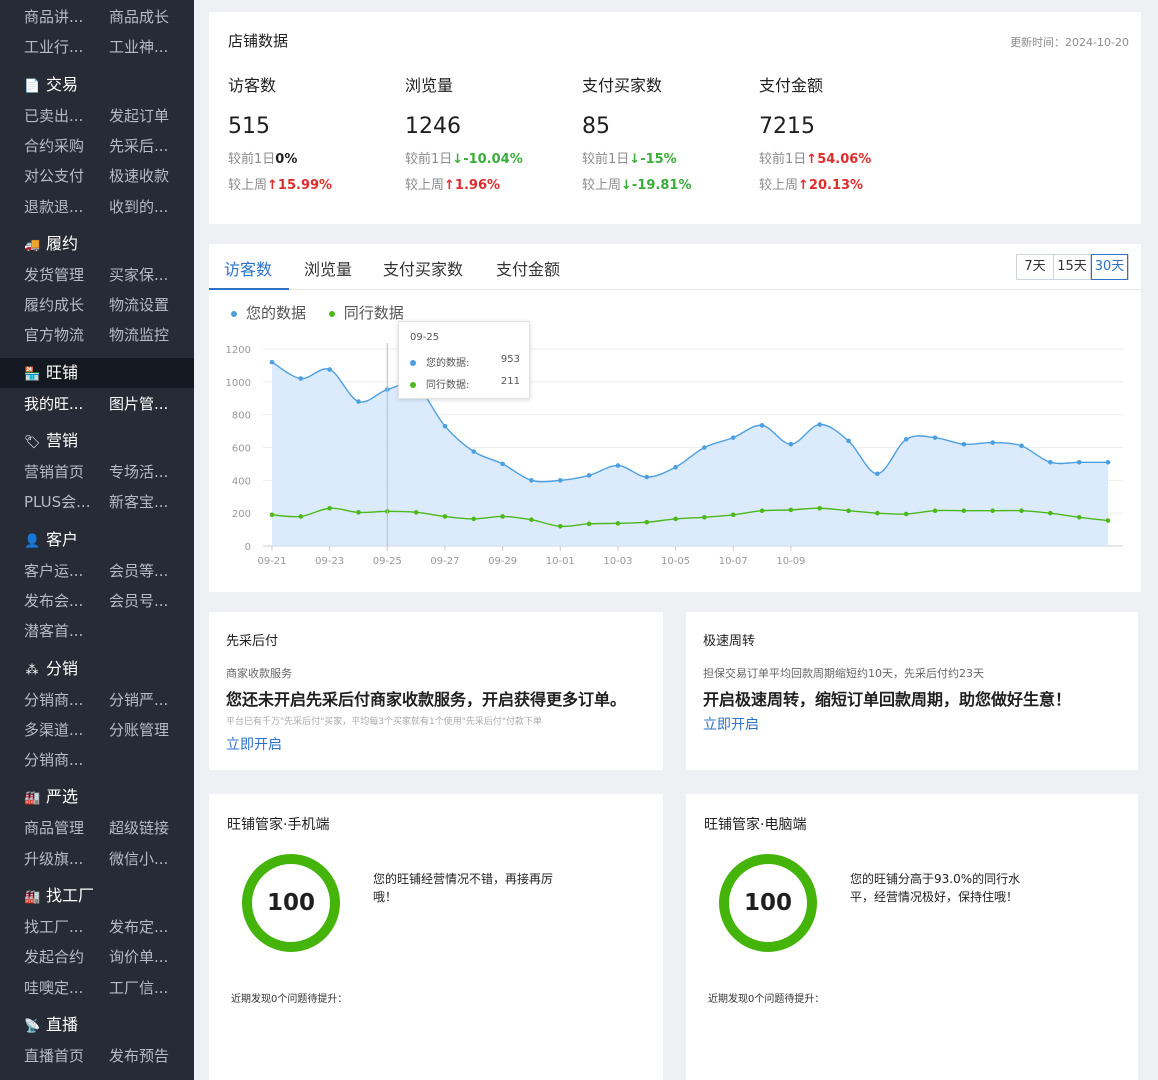 The image size is (1158, 1080). What do you see at coordinates (423, 268) in the screenshot?
I see `tab-paying-buyers: 支付买家数` at bounding box center [423, 268].